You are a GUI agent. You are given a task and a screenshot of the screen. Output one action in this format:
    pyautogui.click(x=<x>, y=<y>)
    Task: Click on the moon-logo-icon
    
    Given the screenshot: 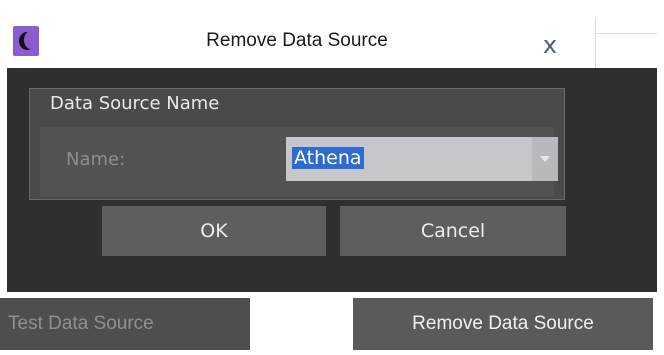 What is the action you would take?
    pyautogui.click(x=26, y=41)
    